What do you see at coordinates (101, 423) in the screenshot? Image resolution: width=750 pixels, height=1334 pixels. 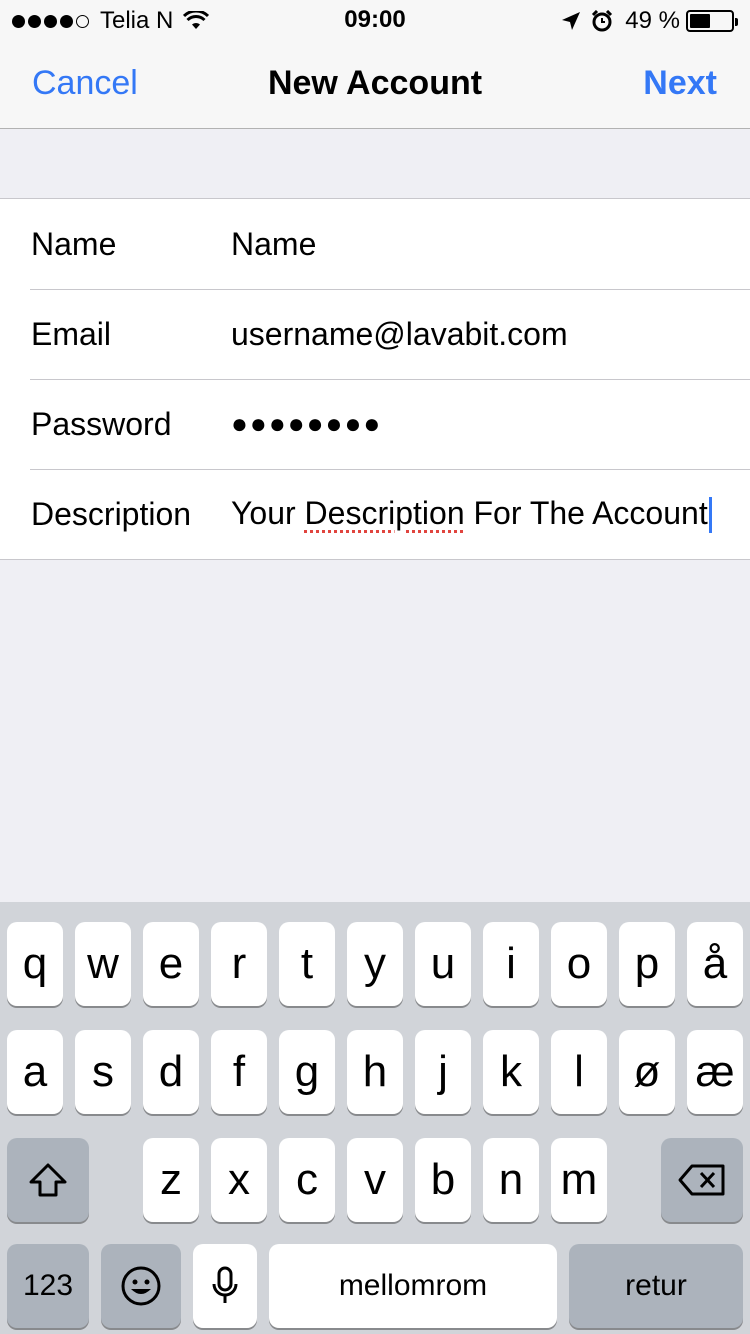 I see `password-label: Password` at bounding box center [101, 423].